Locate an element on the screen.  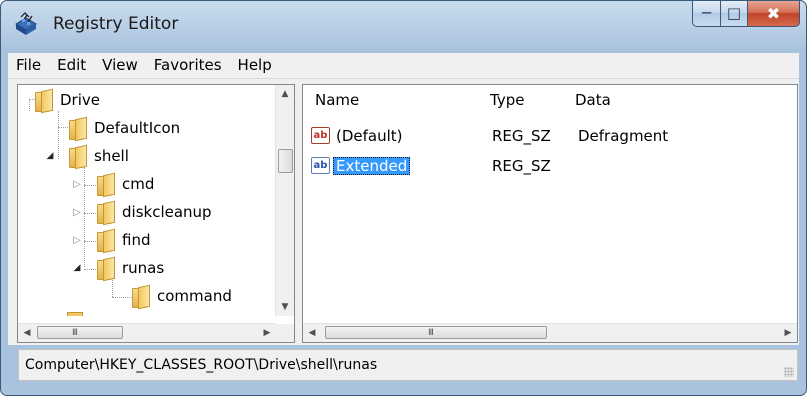
tree-item-label: diskcleanup is located at coordinates (167, 212).